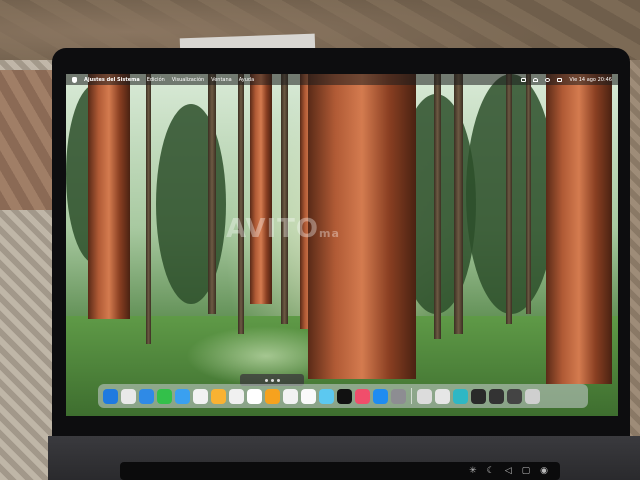  What do you see at coordinates (544, 471) in the screenshot?
I see `touchbar-control-icon: ◉` at bounding box center [544, 471].